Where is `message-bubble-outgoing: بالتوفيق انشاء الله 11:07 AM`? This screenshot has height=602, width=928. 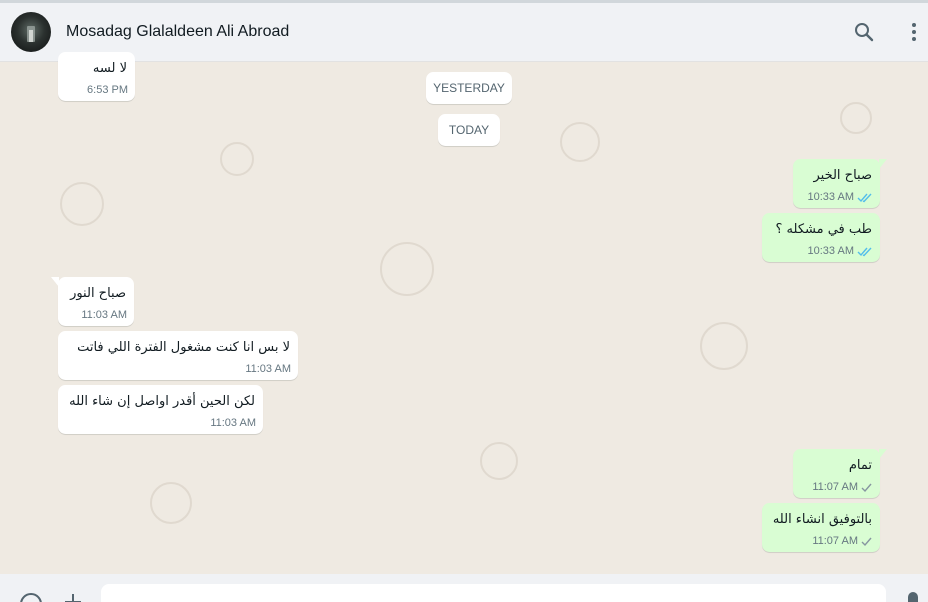
message-bubble-outgoing: بالتوفيق انشاء الله 11:07 AM is located at coordinates (821, 527).